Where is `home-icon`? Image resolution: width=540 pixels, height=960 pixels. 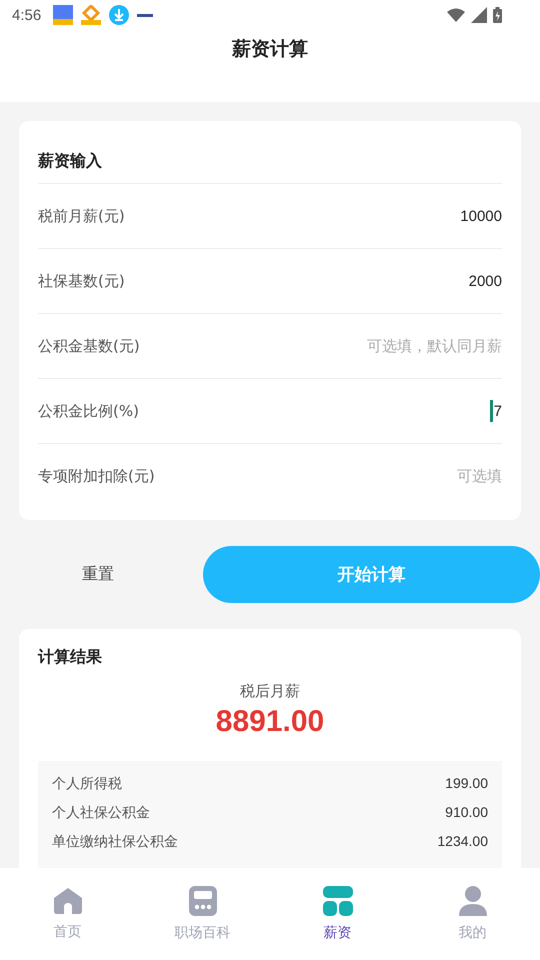 home-icon is located at coordinates (67, 901).